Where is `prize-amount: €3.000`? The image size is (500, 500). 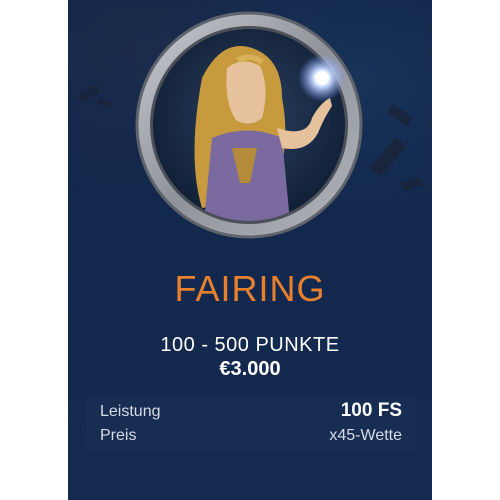
prize-amount: €3.000 is located at coordinates (250, 369).